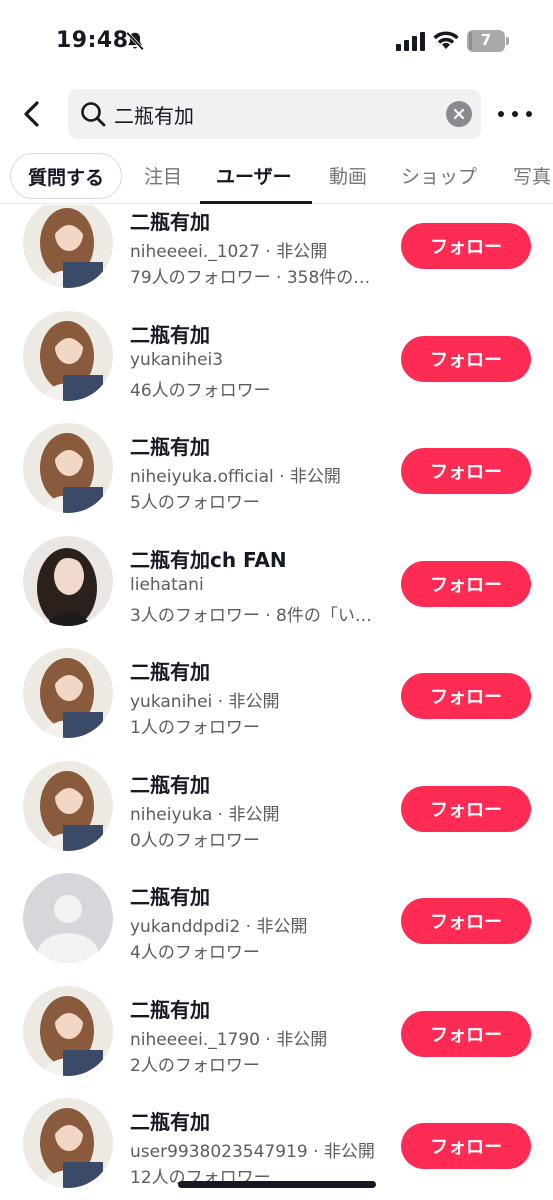 The width and height of the screenshot is (553, 1200). What do you see at coordinates (205, 815) in the screenshot?
I see `user-handle: niheiyuka · 非公開` at bounding box center [205, 815].